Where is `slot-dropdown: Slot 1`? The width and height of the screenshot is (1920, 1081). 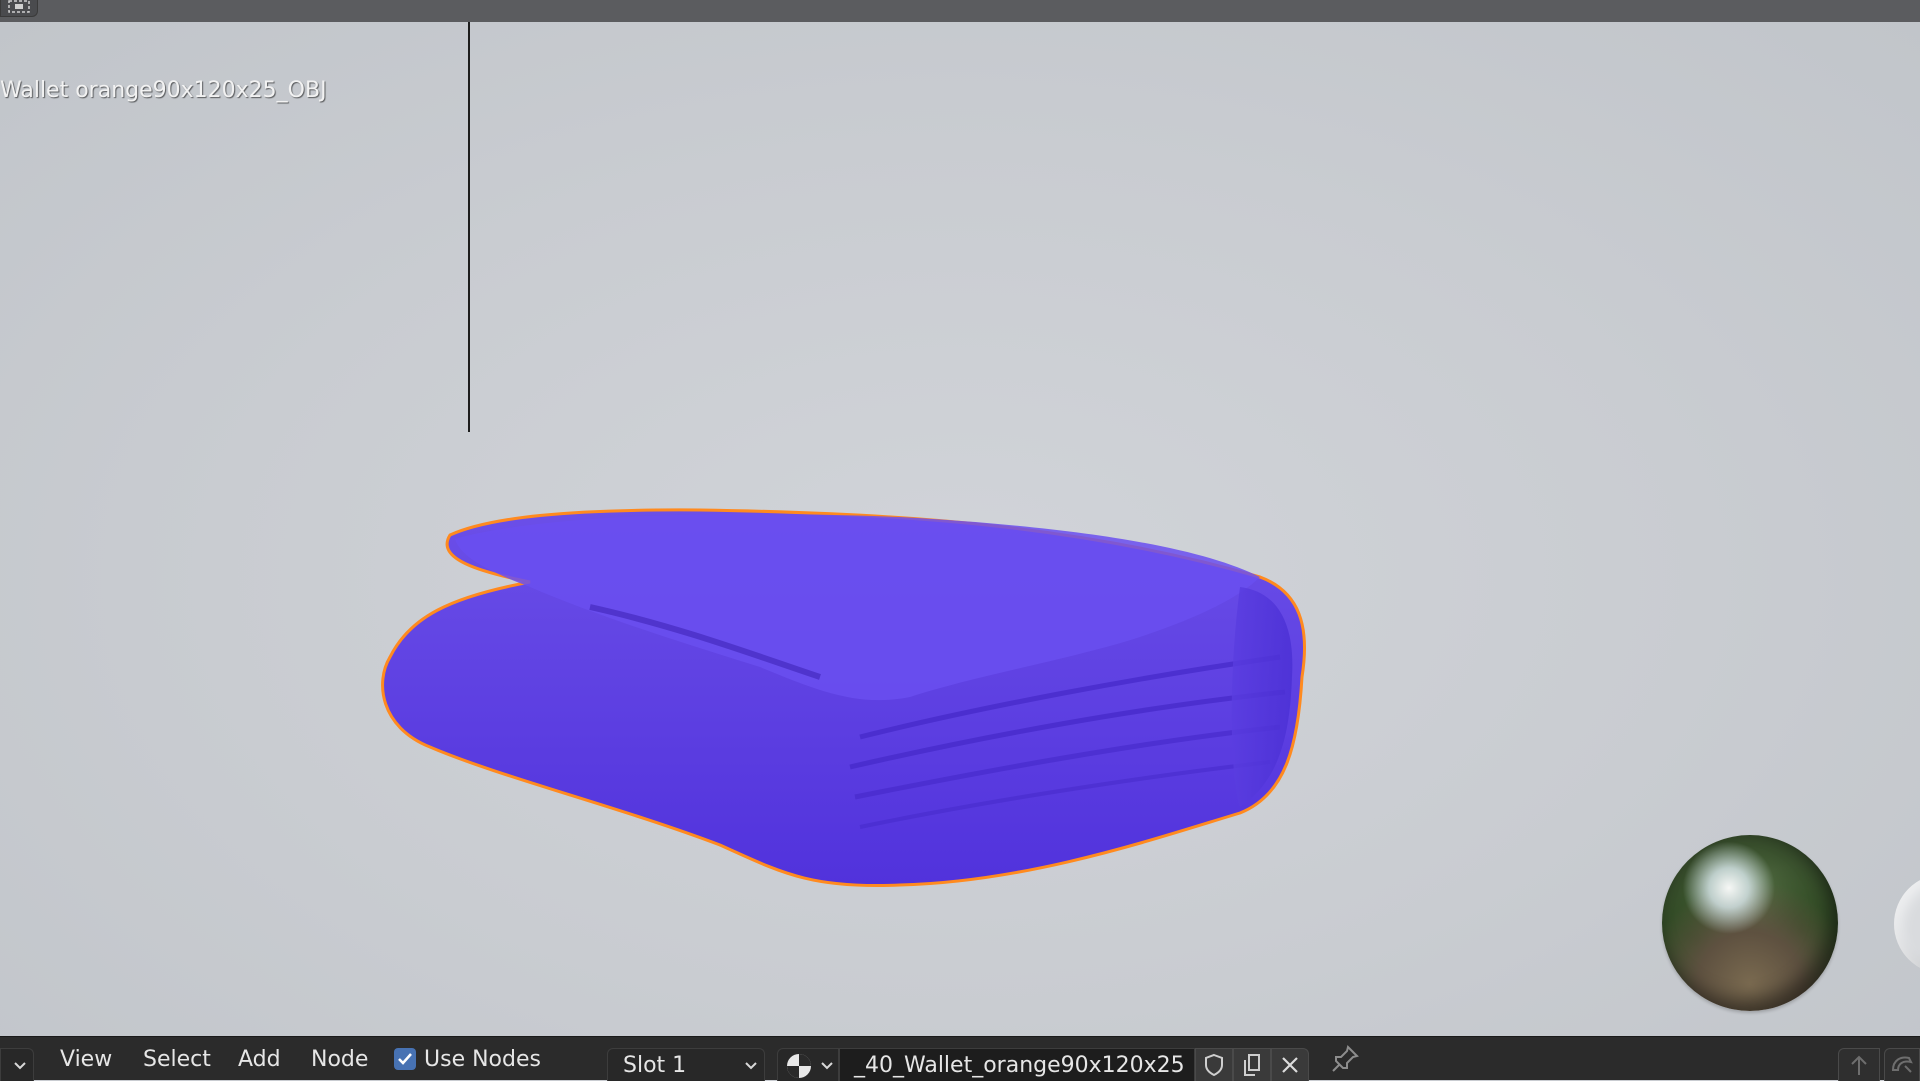 slot-dropdown: Slot 1 is located at coordinates (686, 1064).